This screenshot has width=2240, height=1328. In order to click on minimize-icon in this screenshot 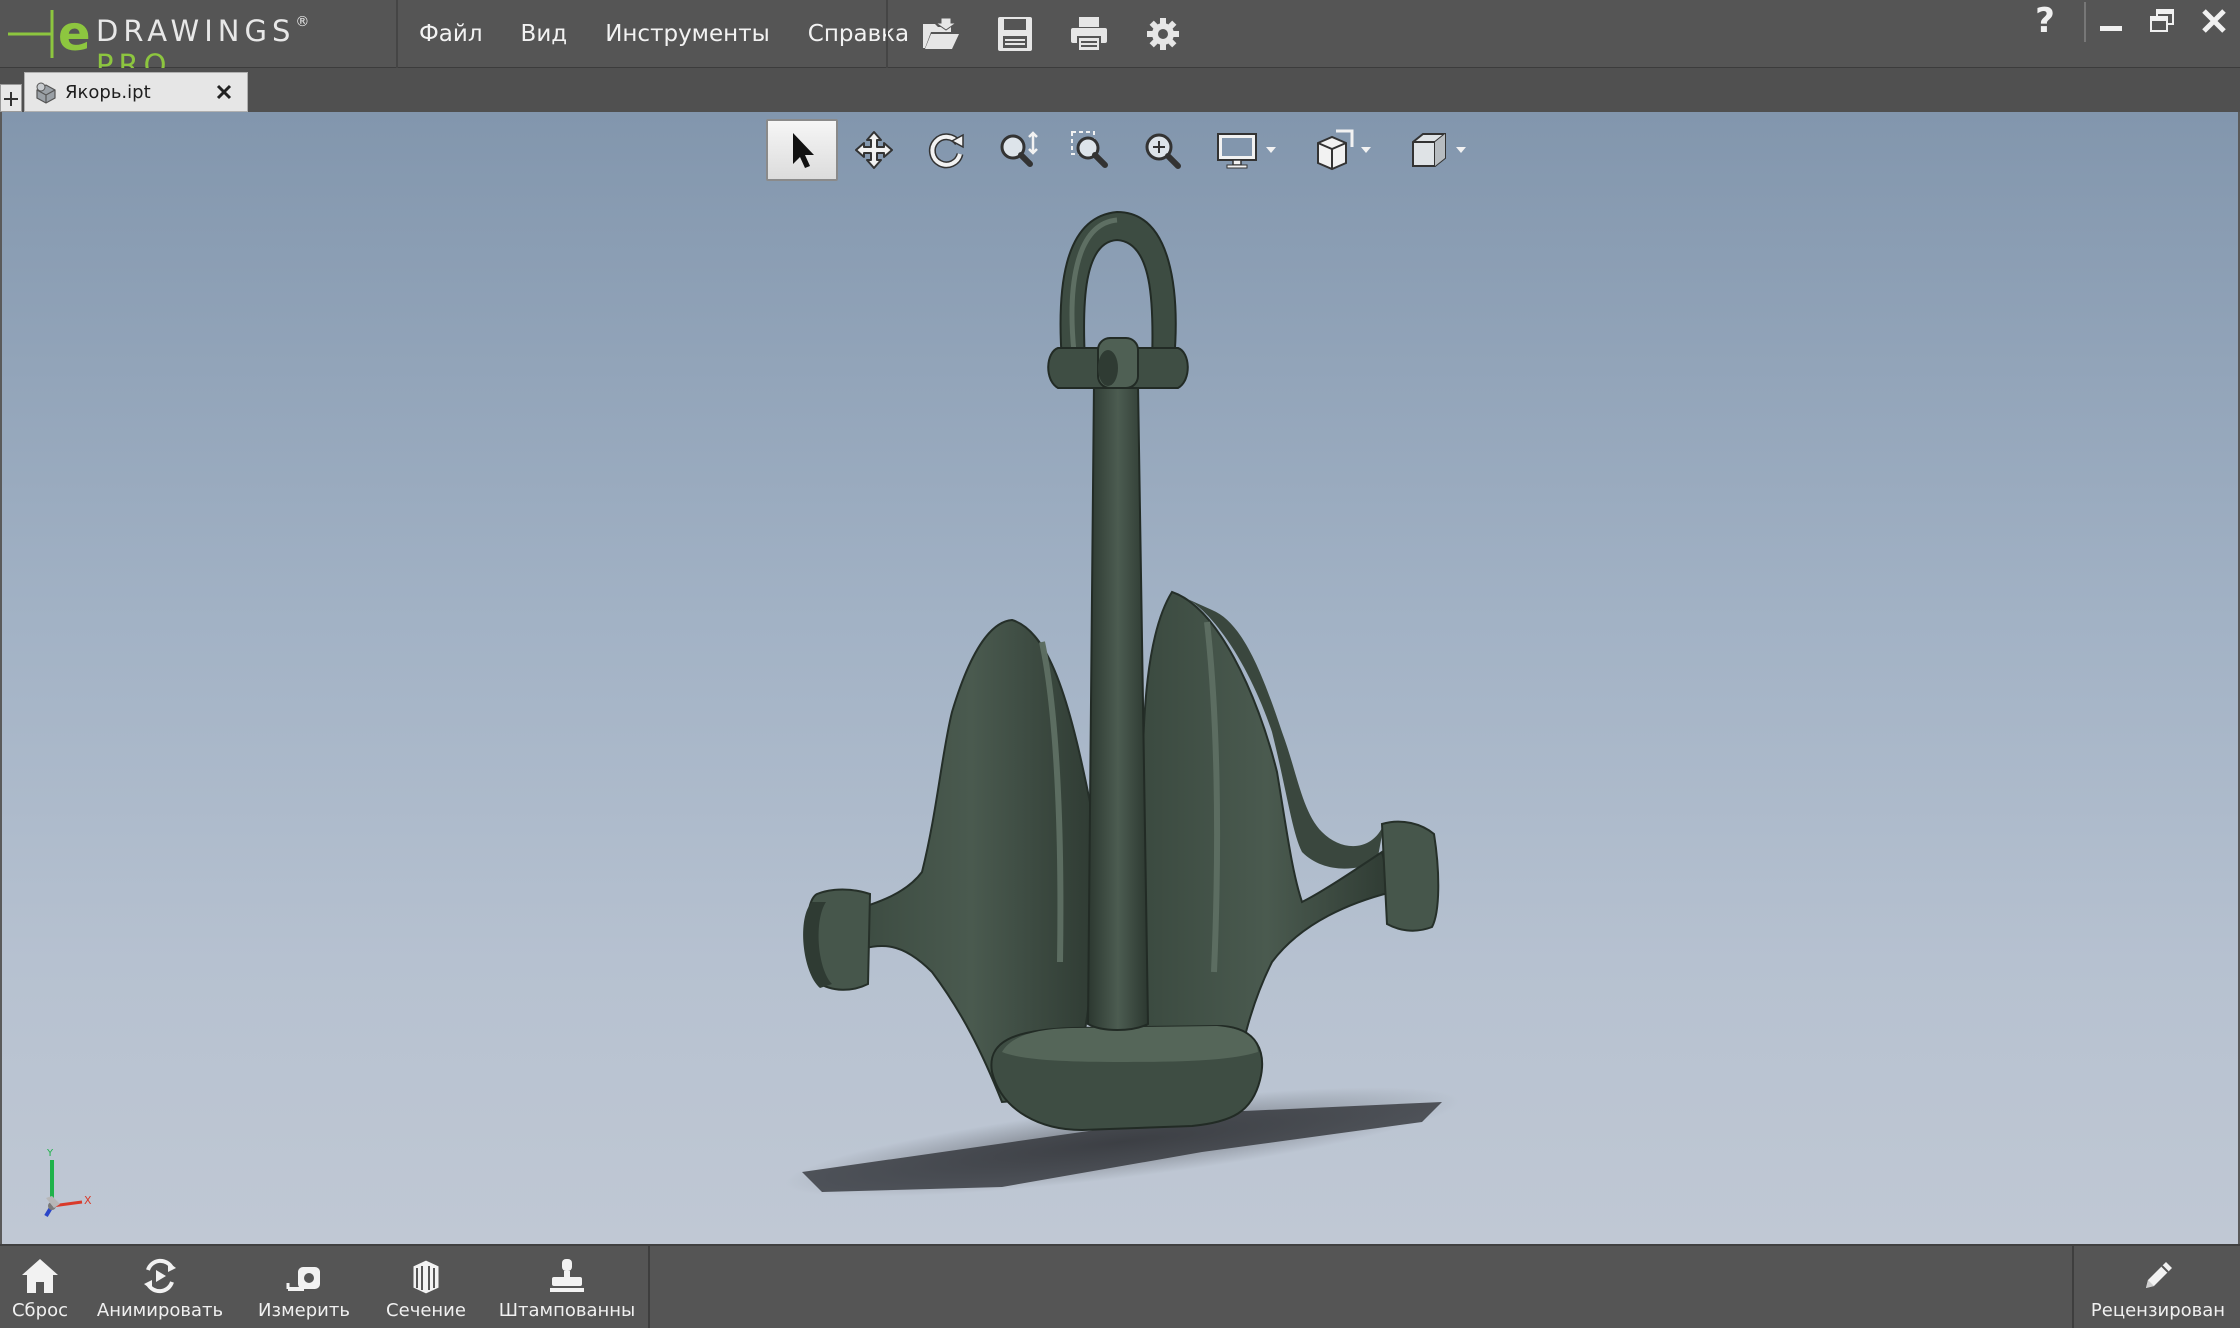, I will do `click(2111, 28)`.